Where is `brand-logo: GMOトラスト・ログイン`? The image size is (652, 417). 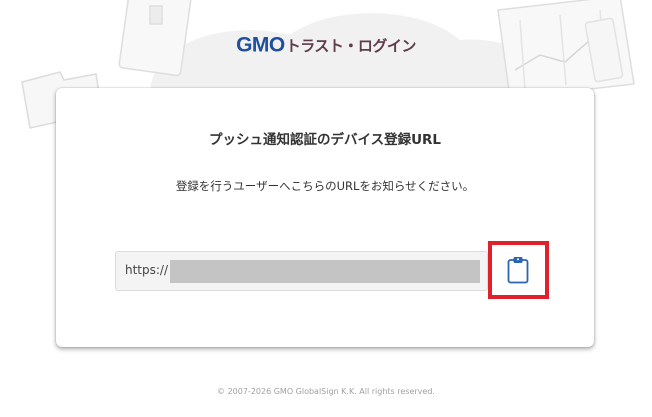 brand-logo: GMOトラスト・ログイン is located at coordinates (326, 45).